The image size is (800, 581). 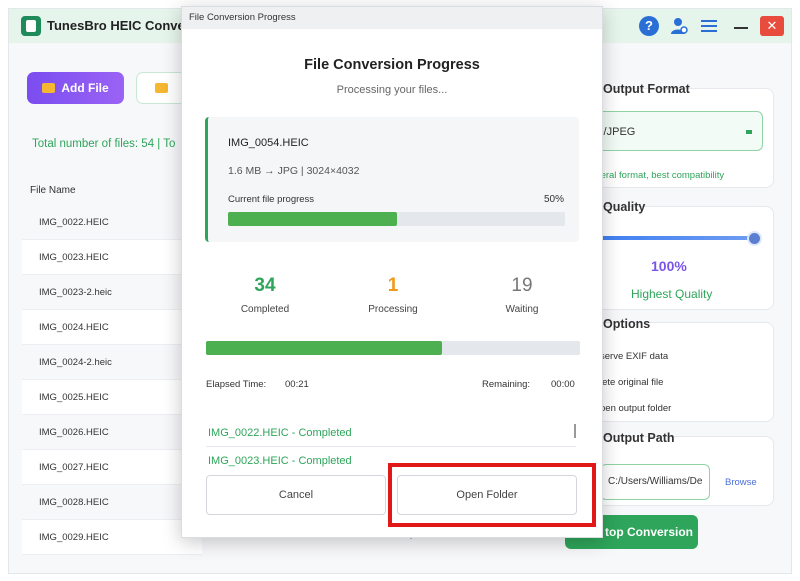 I want to click on remaining-time-value: 00:00, so click(x=563, y=384).